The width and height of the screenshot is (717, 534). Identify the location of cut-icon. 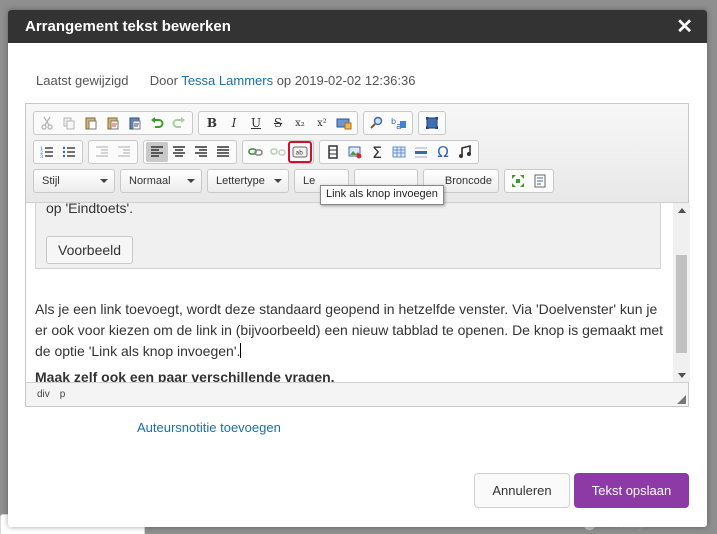
(47, 123).